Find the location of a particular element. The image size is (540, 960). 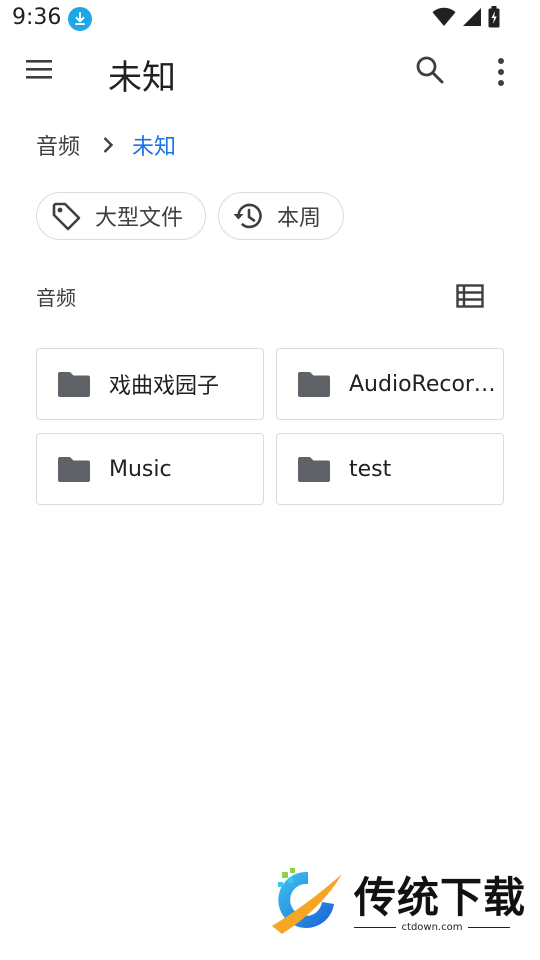

chevron-right-icon is located at coordinates (108, 145).